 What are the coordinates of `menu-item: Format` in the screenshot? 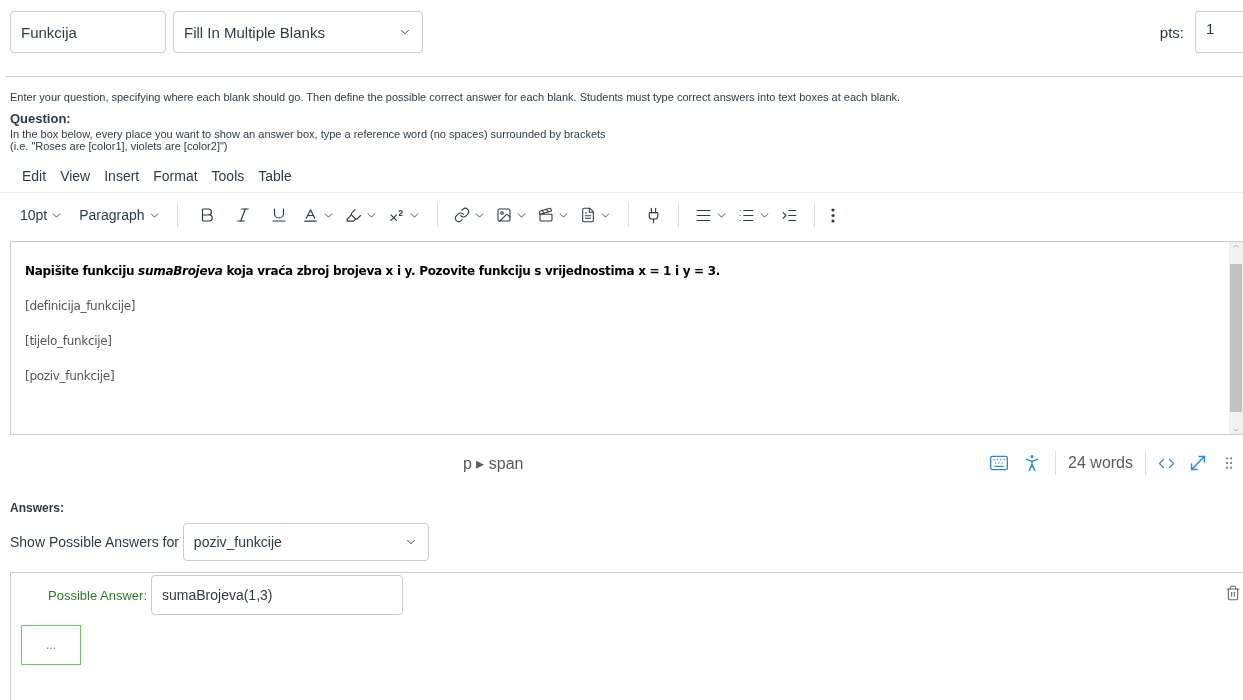 It's located at (175, 176).